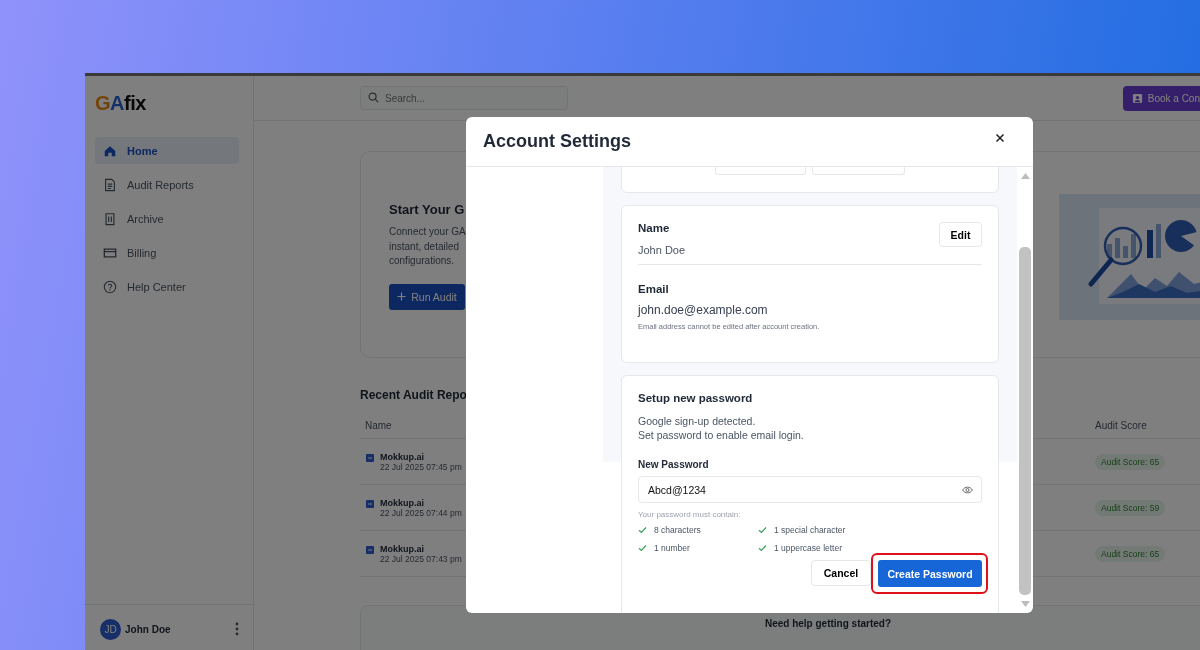 The image size is (1200, 650). What do you see at coordinates (167, 184) in the screenshot?
I see `sidebar-item: Audit Reports` at bounding box center [167, 184].